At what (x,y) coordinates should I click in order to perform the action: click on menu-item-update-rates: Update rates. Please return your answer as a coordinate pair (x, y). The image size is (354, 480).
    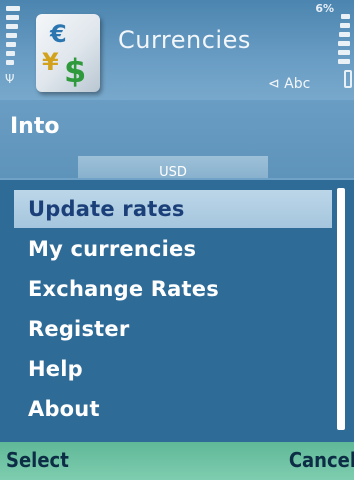
    Looking at the image, I should click on (173, 209).